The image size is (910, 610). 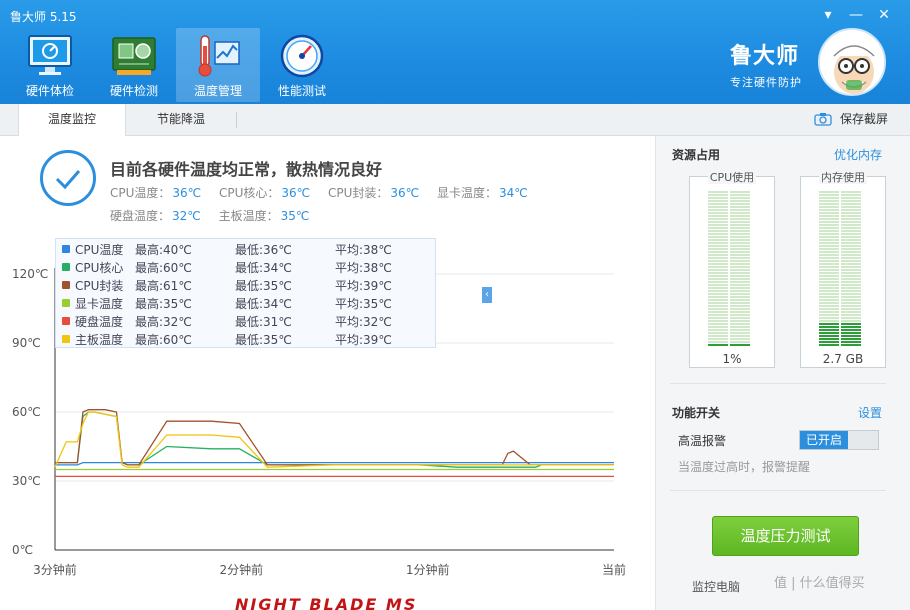 I want to click on monitor-text: 监控电脑, so click(x=716, y=587).